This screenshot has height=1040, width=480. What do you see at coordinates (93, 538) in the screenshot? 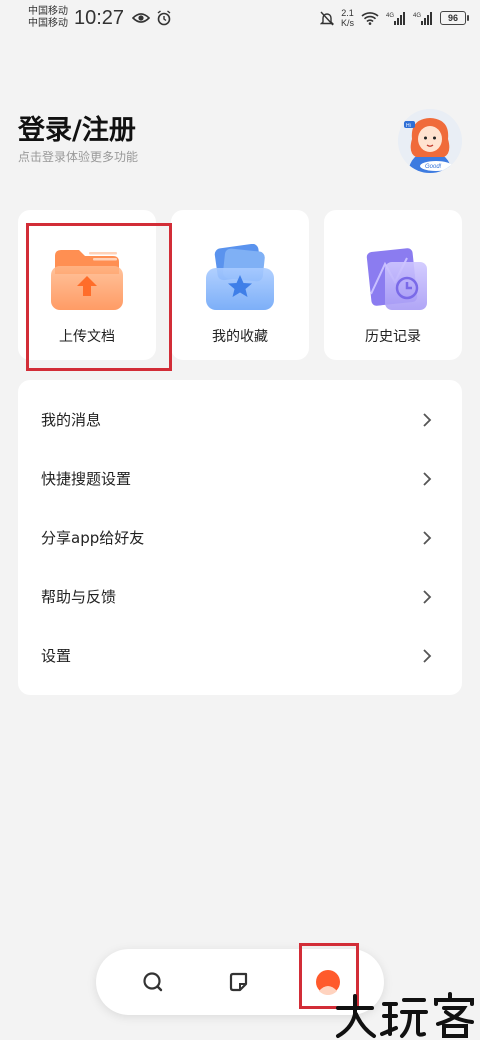
I see `menu-item-label: 分享app给好友` at bounding box center [93, 538].